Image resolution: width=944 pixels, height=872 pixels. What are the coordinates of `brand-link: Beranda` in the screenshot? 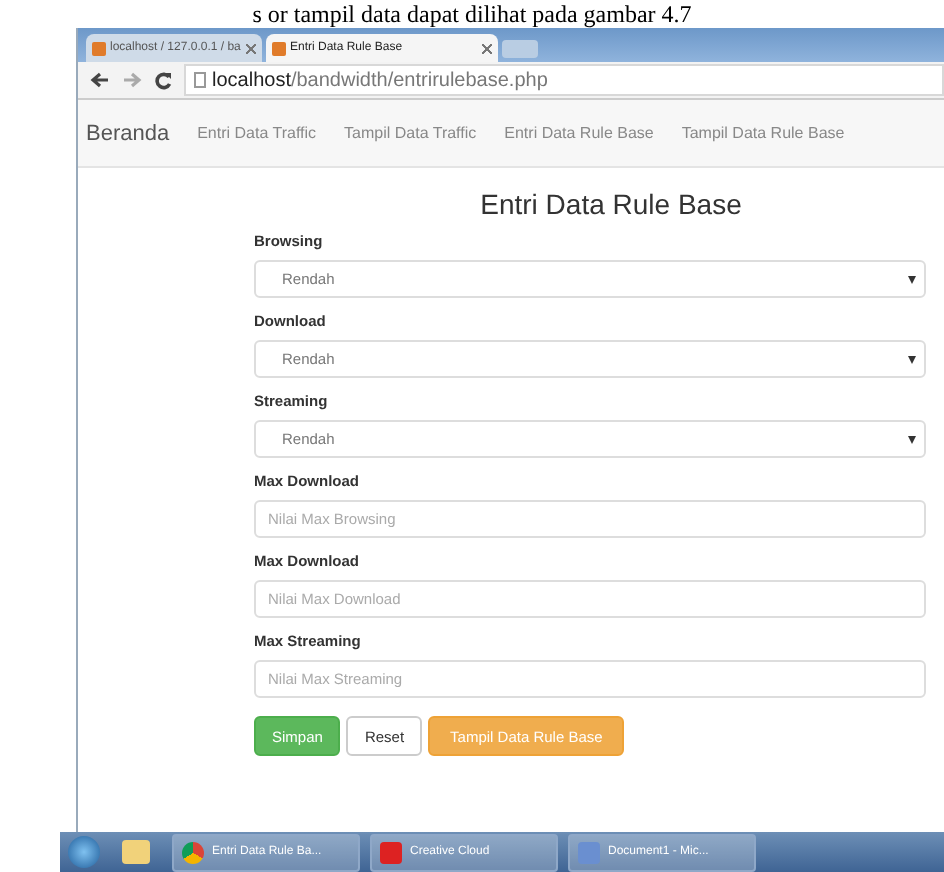 It's located at (128, 133).